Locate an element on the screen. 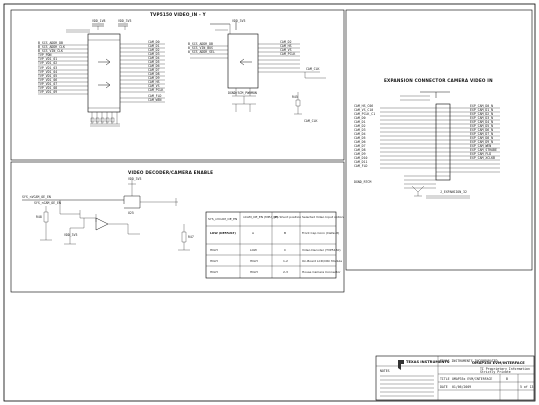 The image size is (539, 405). rev-value: B is located at coordinates (507, 379).